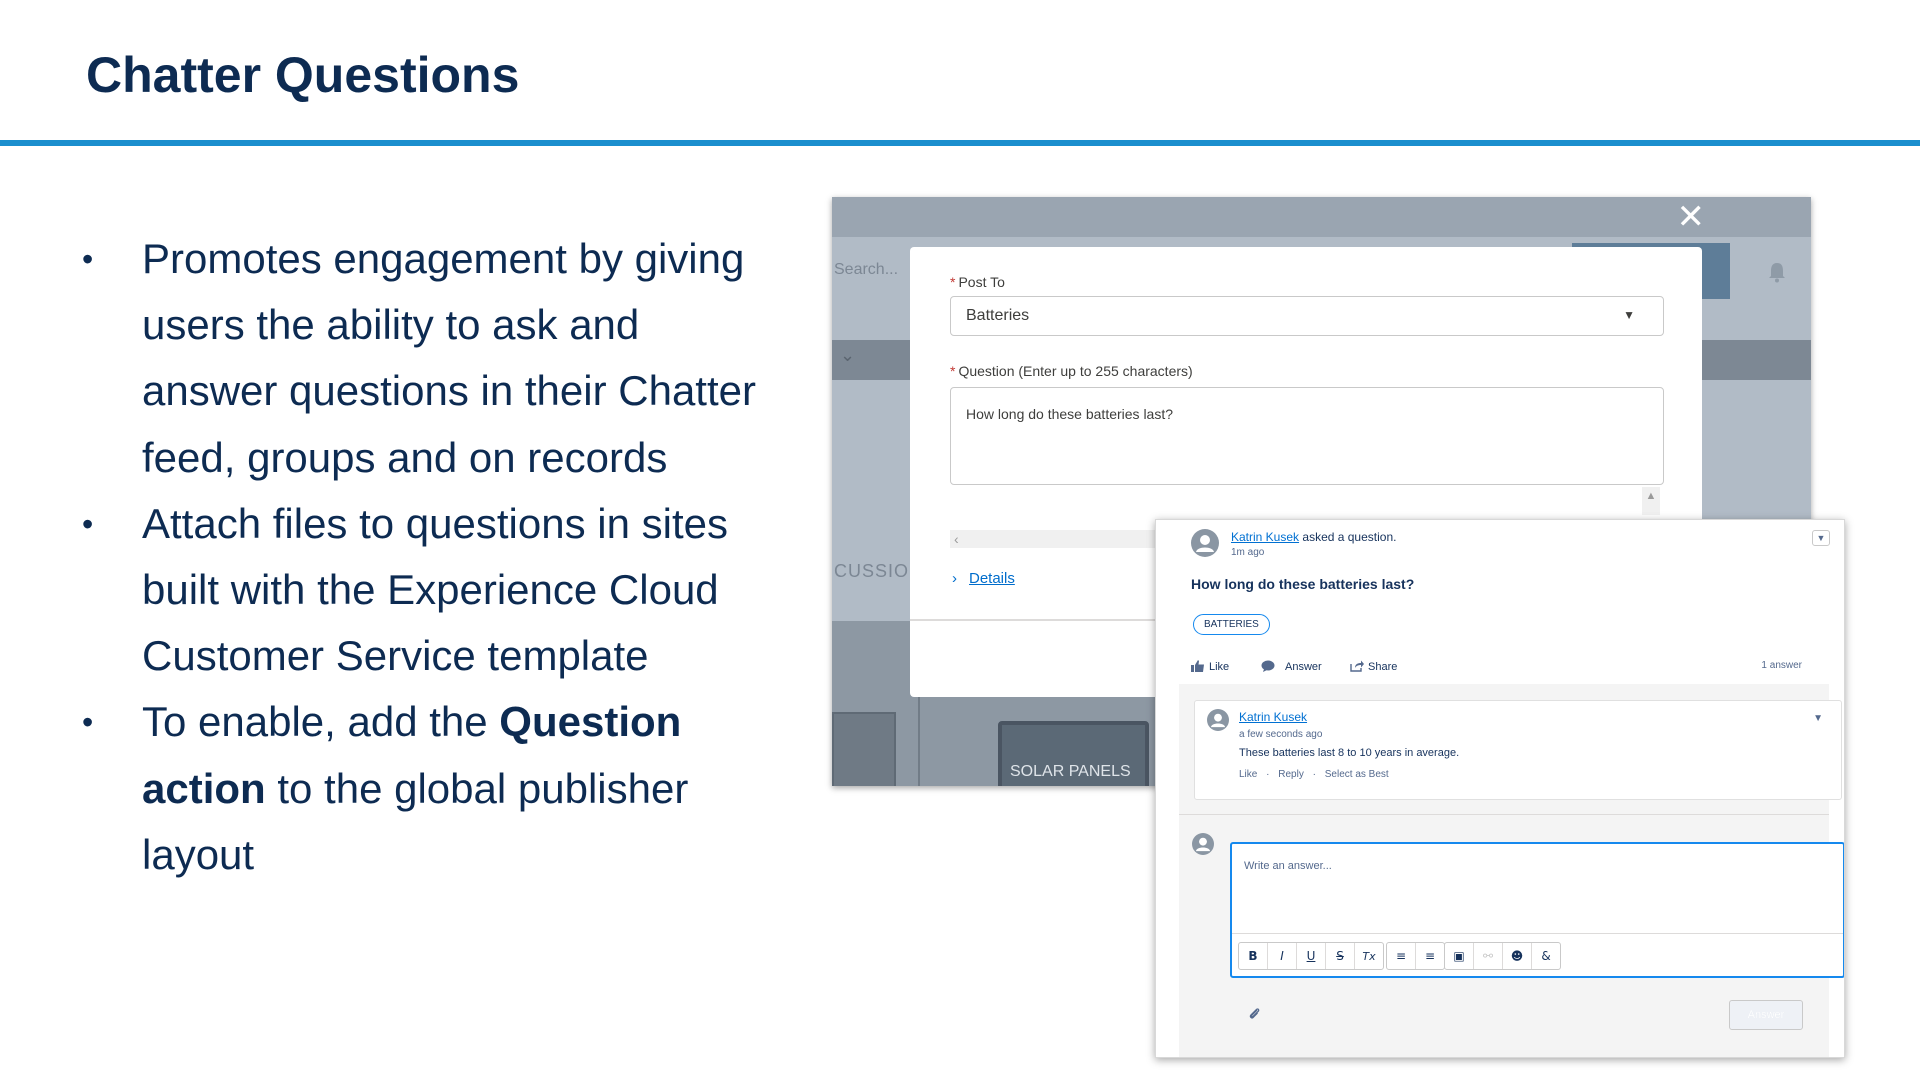 The image size is (1920, 1080). I want to click on close-icon: ✕, so click(1691, 217).